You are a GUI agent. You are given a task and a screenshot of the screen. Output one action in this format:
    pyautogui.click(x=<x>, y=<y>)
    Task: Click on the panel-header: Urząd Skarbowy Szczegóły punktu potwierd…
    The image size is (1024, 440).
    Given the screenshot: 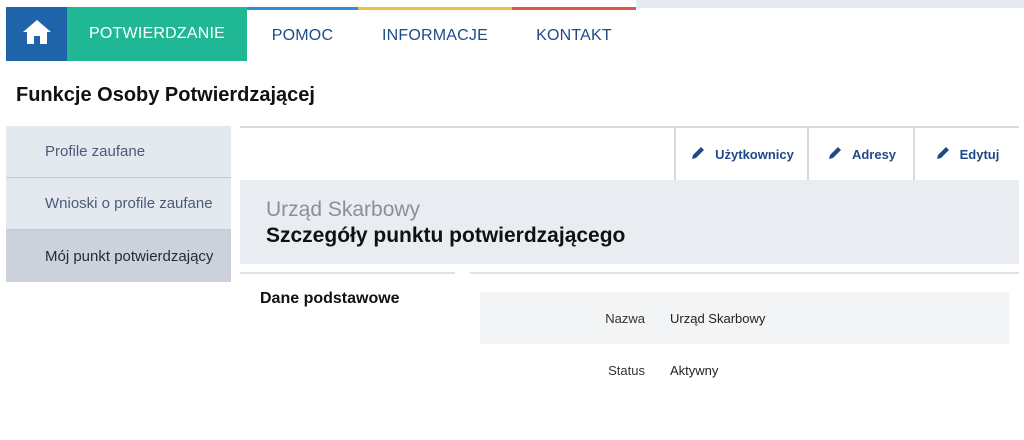 What is the action you would take?
    pyautogui.click(x=629, y=222)
    